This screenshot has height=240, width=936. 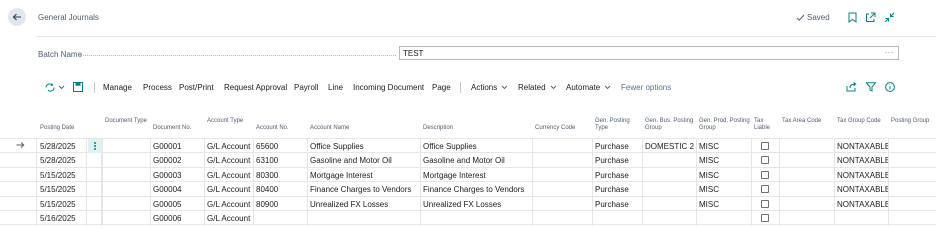 I want to click on cell-account-name: Office Supplies, so click(x=363, y=146).